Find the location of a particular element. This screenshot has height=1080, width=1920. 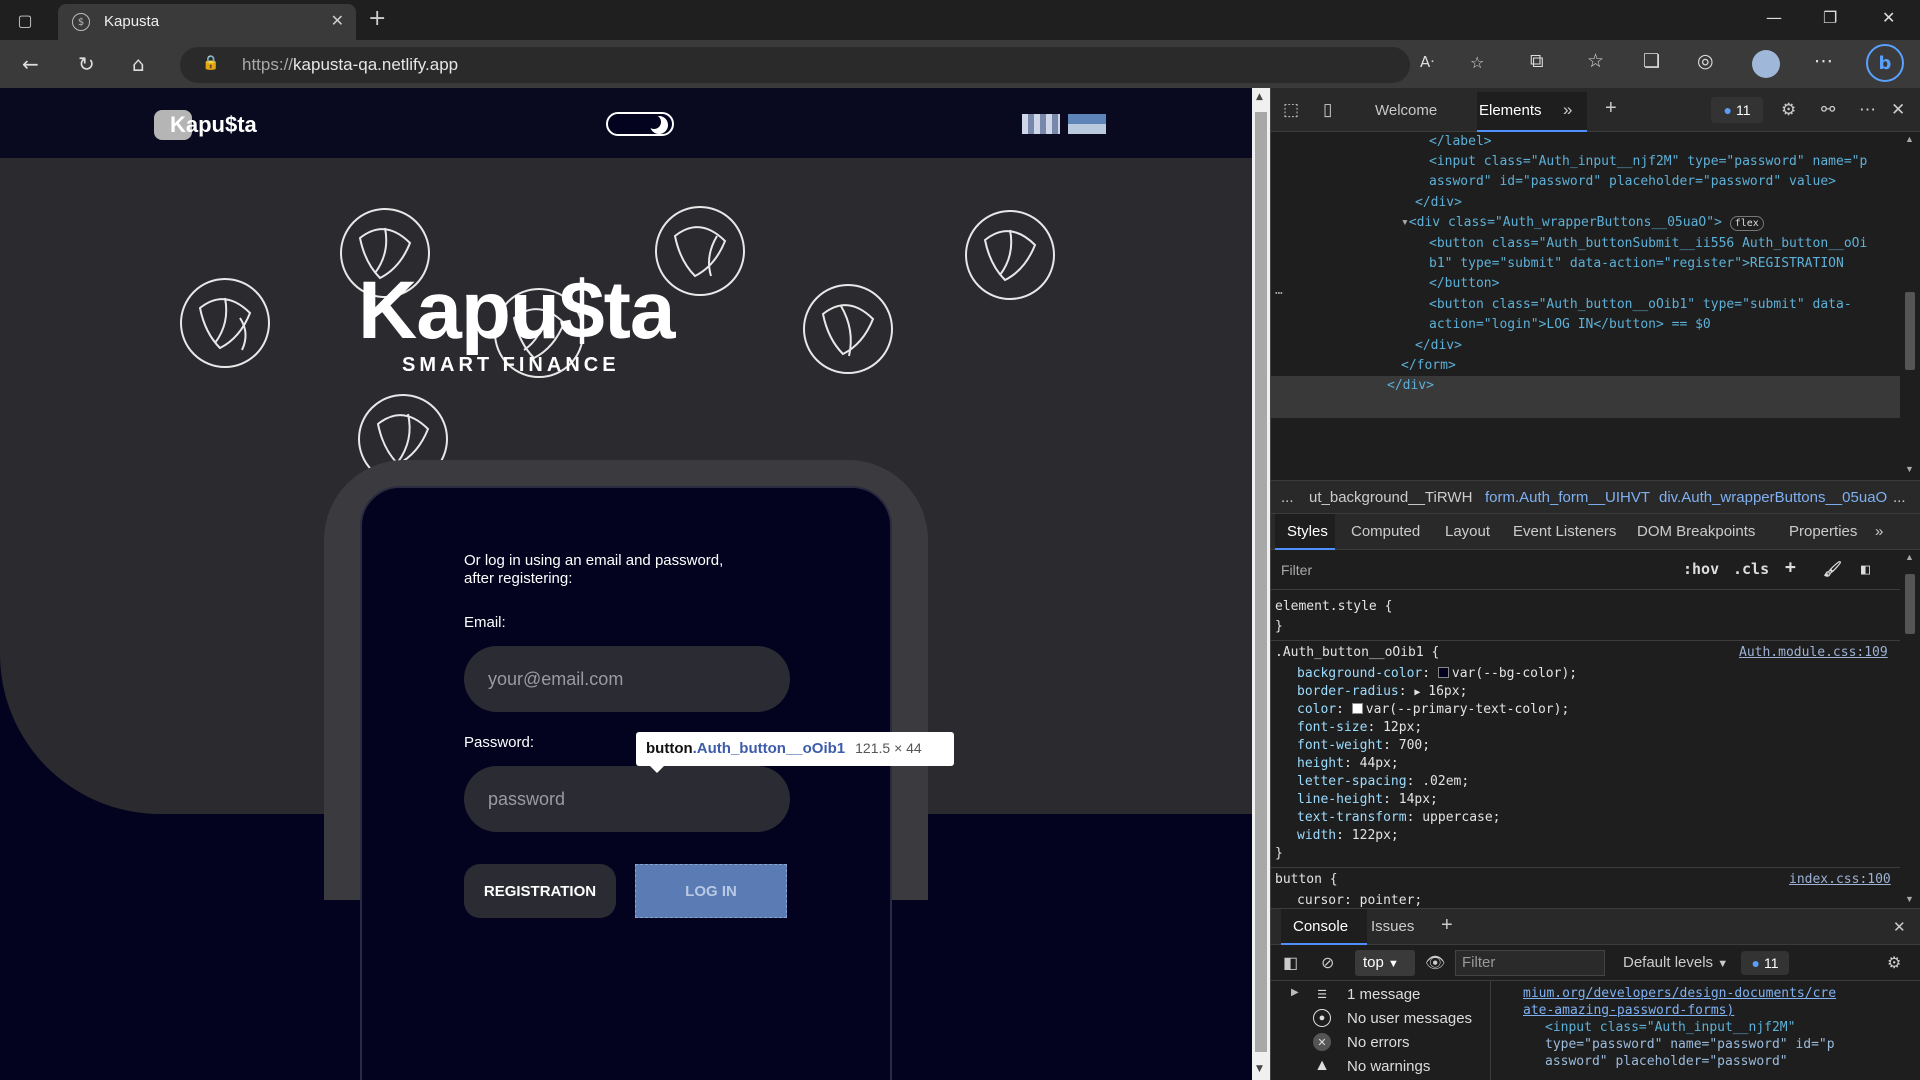

breadcrumb-item: div.Auth_wrapperButtons__05uaO is located at coordinates (1773, 497).